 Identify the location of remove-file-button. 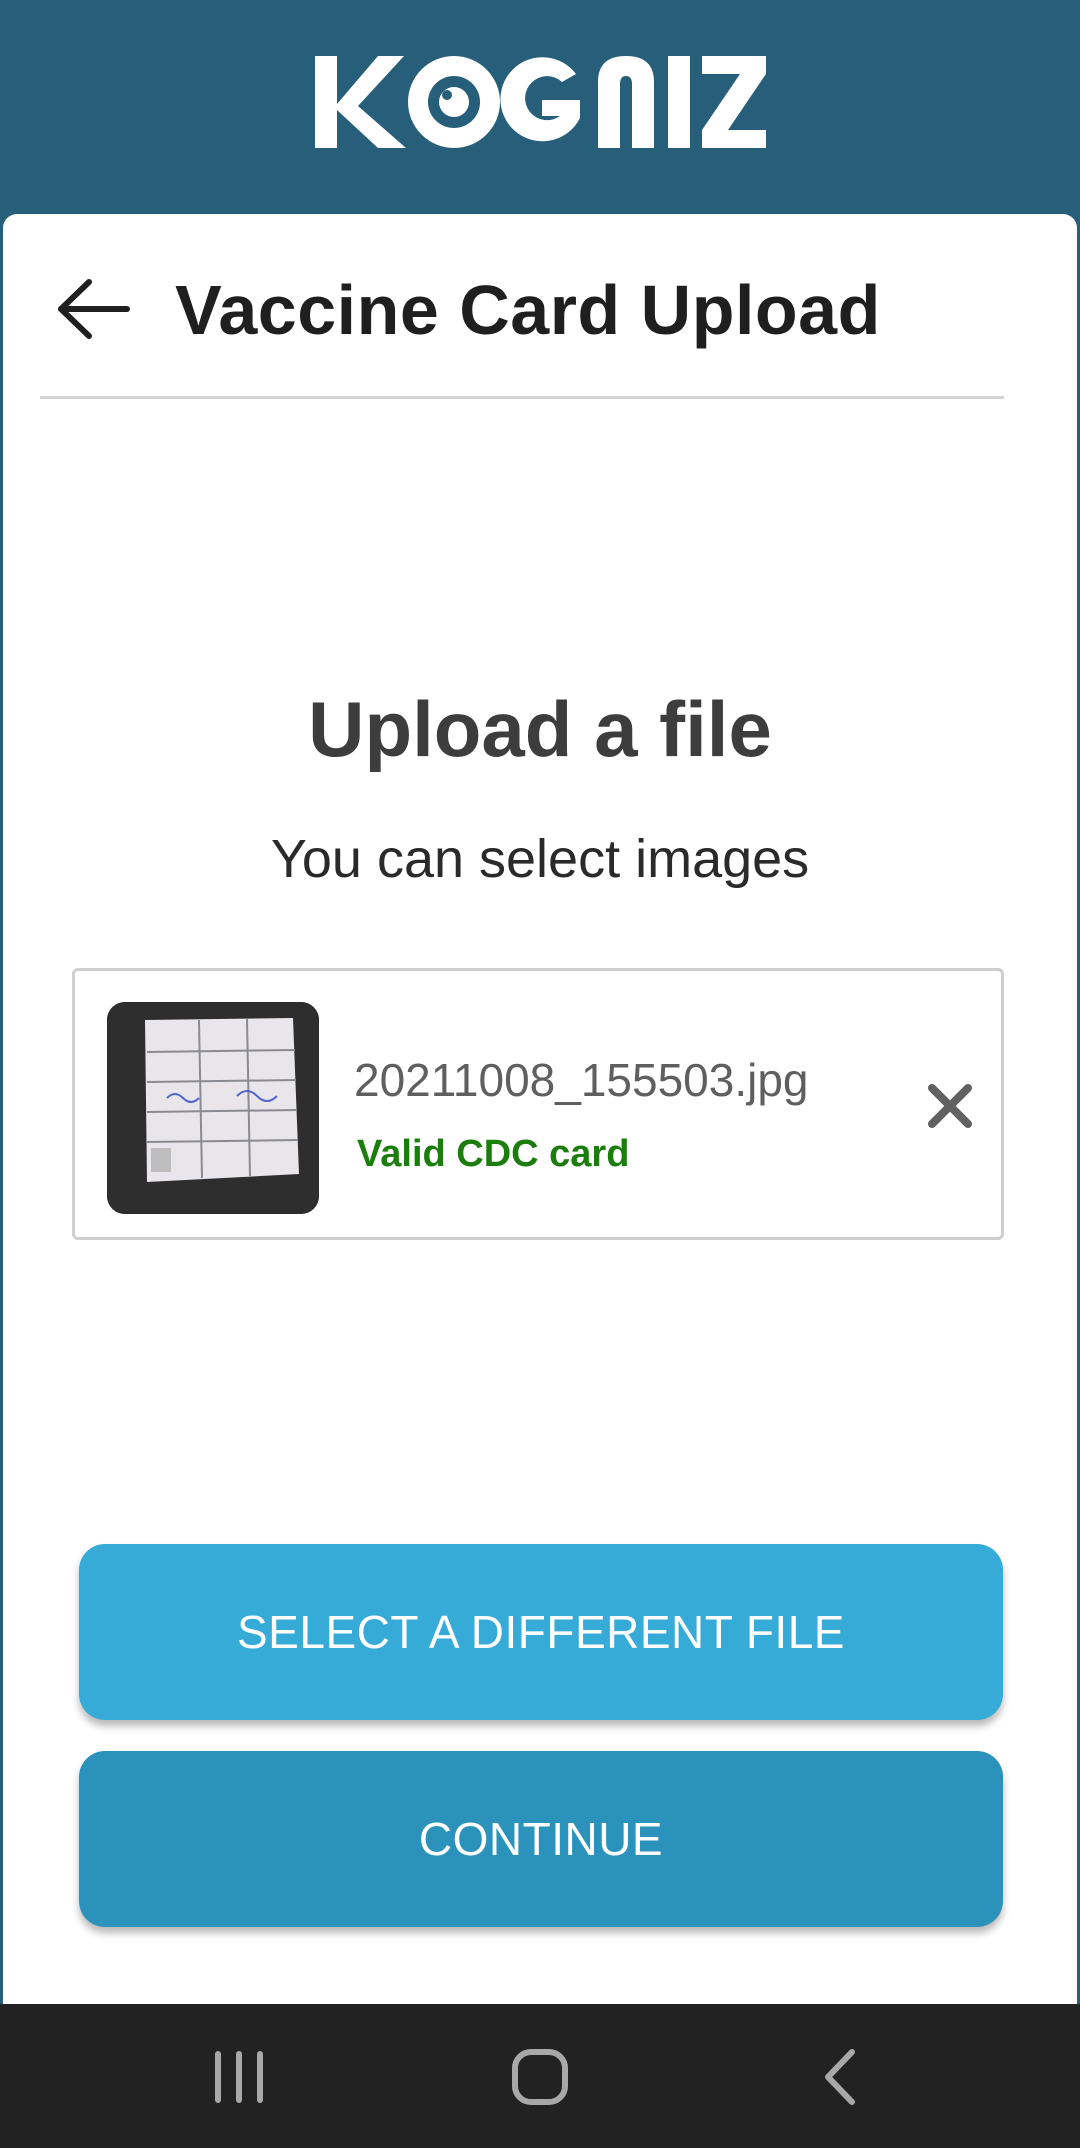
(950, 1106).